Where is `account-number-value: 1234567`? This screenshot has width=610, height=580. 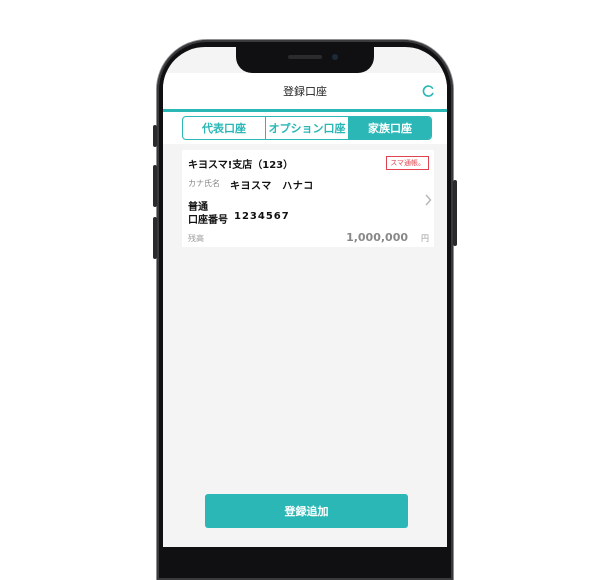 account-number-value: 1234567 is located at coordinates (262, 216).